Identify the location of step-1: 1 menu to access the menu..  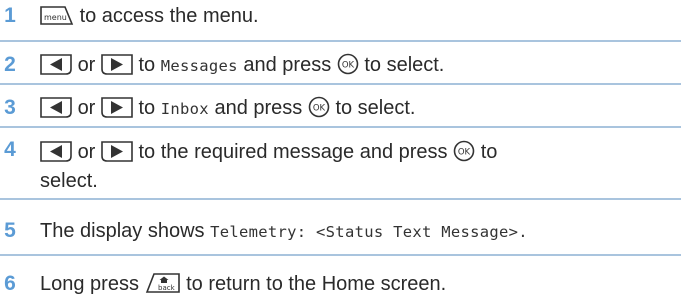
(340, 21).